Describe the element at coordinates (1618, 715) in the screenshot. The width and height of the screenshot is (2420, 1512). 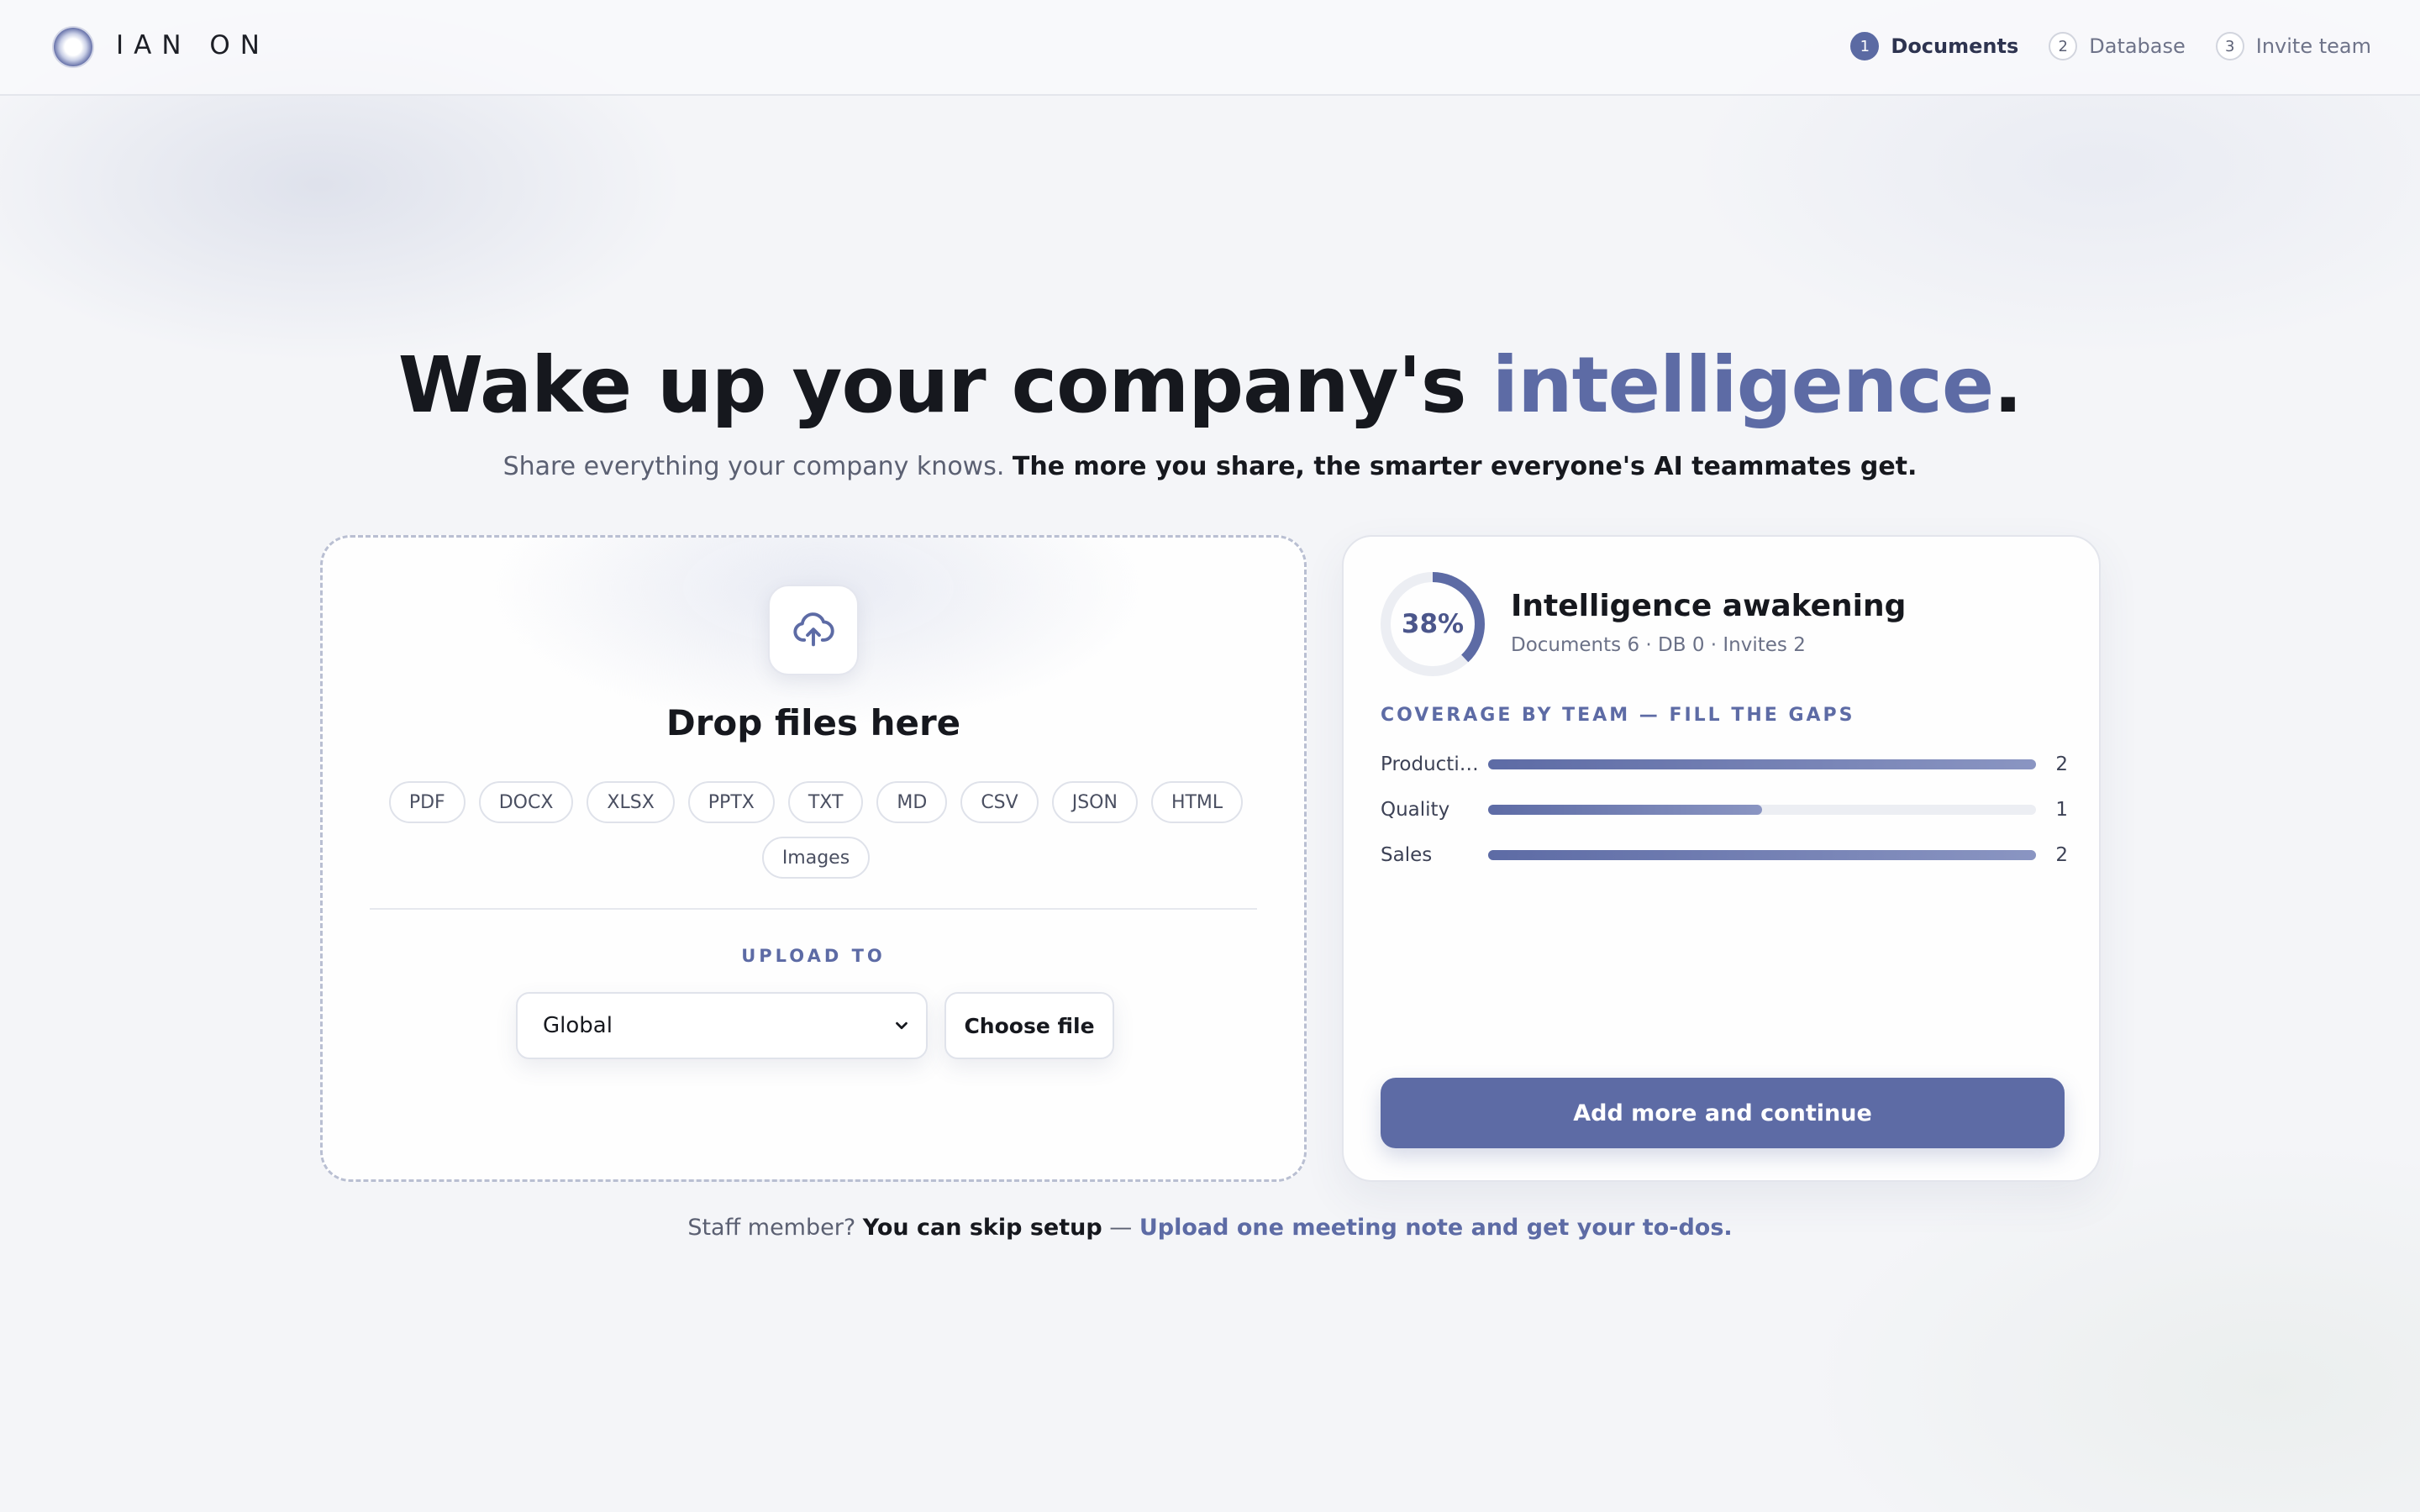
I see `coverage-label: COVERAGE BY TEAM — FILL THE GAPS` at that location.